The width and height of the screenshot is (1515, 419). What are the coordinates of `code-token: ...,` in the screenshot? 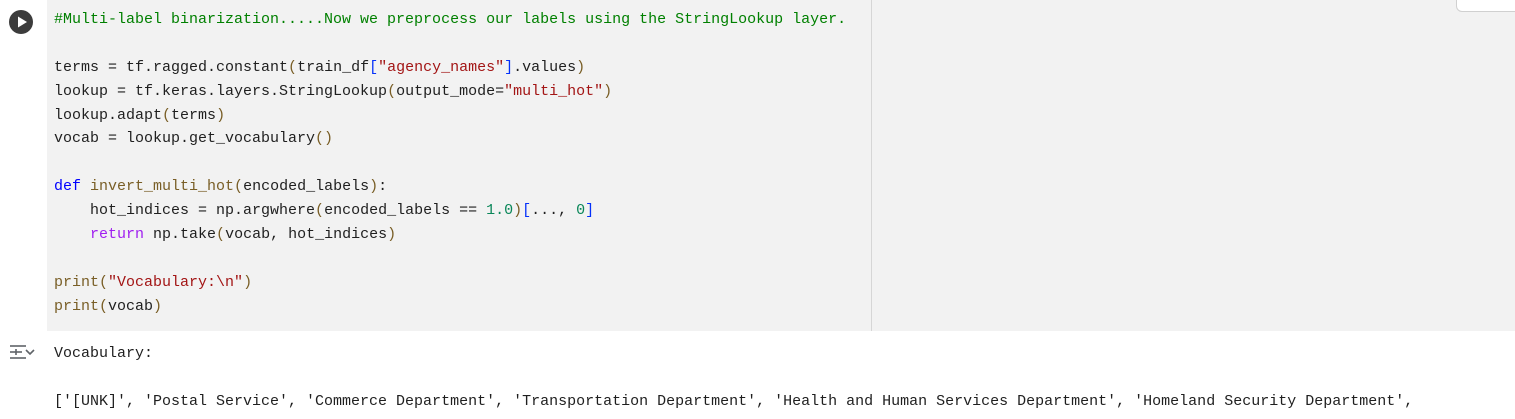 It's located at (554, 211).